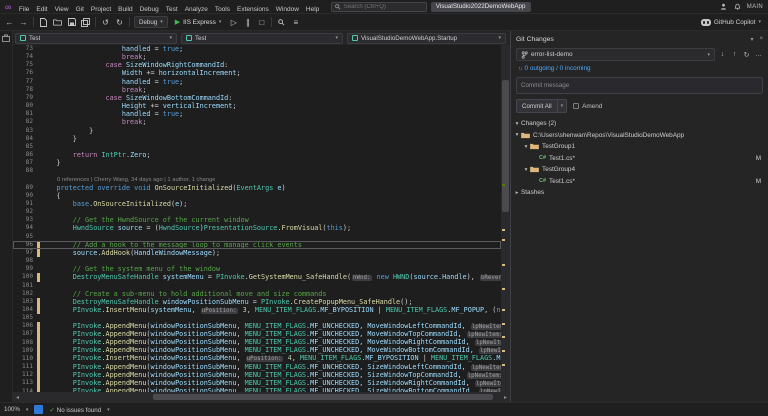 The image size is (768, 416). Describe the element at coordinates (253, 9) in the screenshot. I see `menu-extensions: Extensions` at that location.